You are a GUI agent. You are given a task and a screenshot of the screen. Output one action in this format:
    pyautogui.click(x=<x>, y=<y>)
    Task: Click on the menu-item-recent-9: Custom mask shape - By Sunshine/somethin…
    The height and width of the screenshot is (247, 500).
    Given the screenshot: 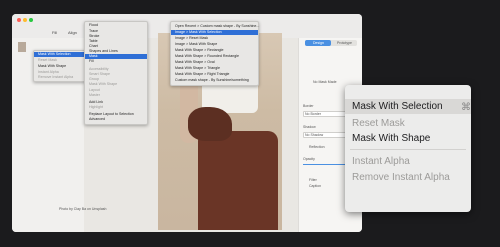 What is the action you would take?
    pyautogui.click(x=210, y=80)
    